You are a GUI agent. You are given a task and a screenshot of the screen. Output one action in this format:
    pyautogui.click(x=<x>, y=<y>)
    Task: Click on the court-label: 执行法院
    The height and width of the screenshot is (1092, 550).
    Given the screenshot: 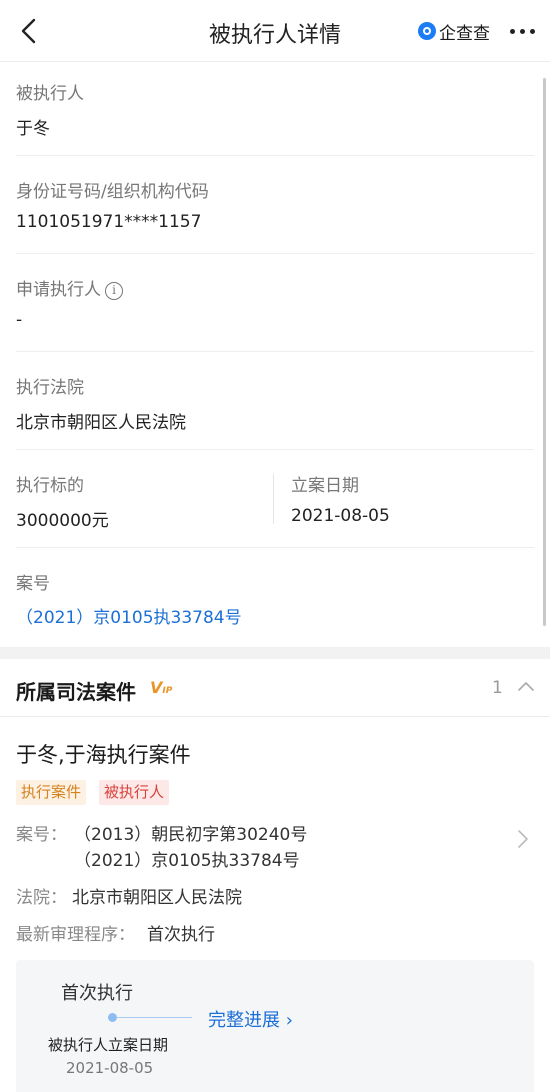 What is the action you would take?
    pyautogui.click(x=50, y=388)
    